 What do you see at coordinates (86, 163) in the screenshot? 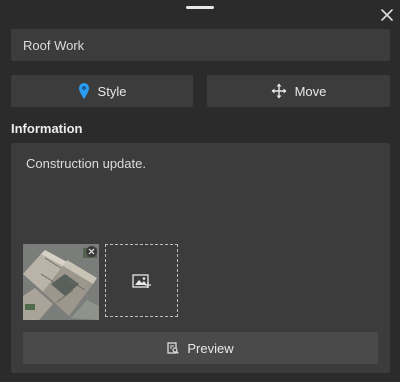
I see `information-text: Construction update.` at bounding box center [86, 163].